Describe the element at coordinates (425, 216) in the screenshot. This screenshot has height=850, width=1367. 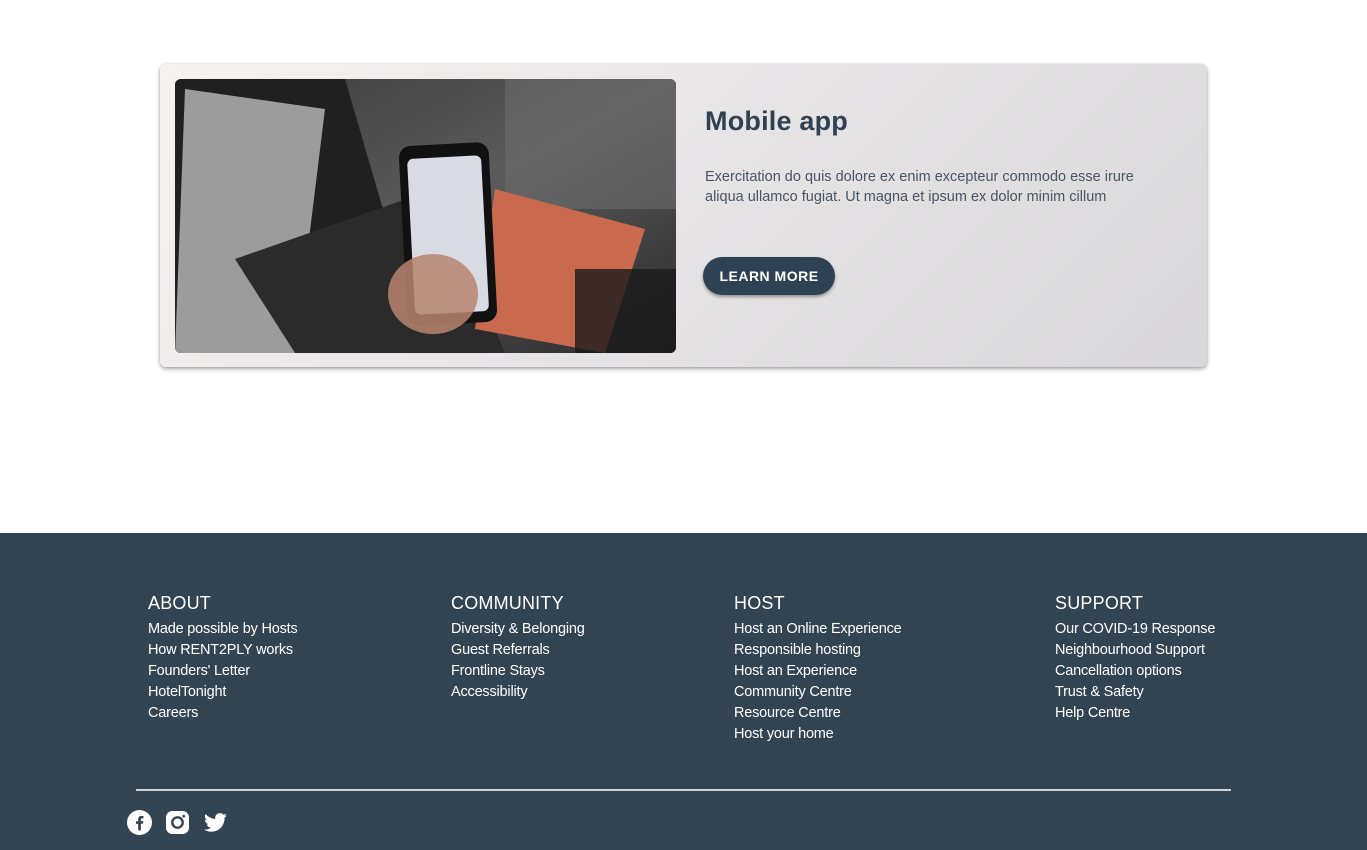
I see `card-image` at that location.